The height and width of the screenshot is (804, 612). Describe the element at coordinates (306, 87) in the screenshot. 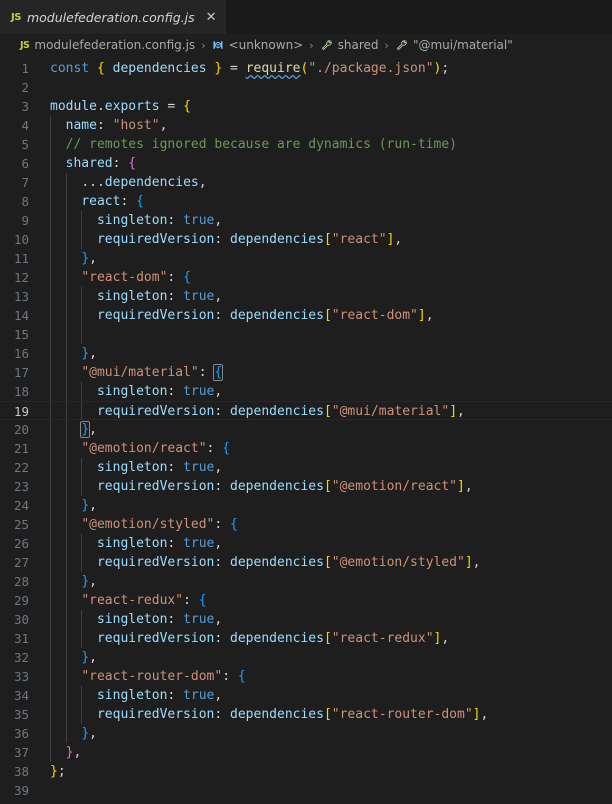

I see `code-line: 2` at that location.